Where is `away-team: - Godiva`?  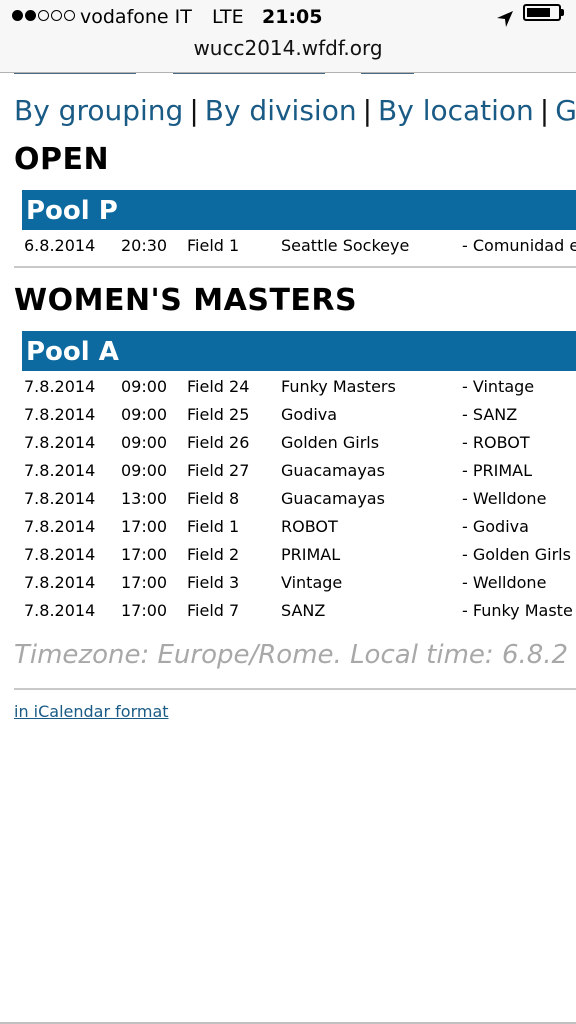 away-team: - Godiva is located at coordinates (495, 526).